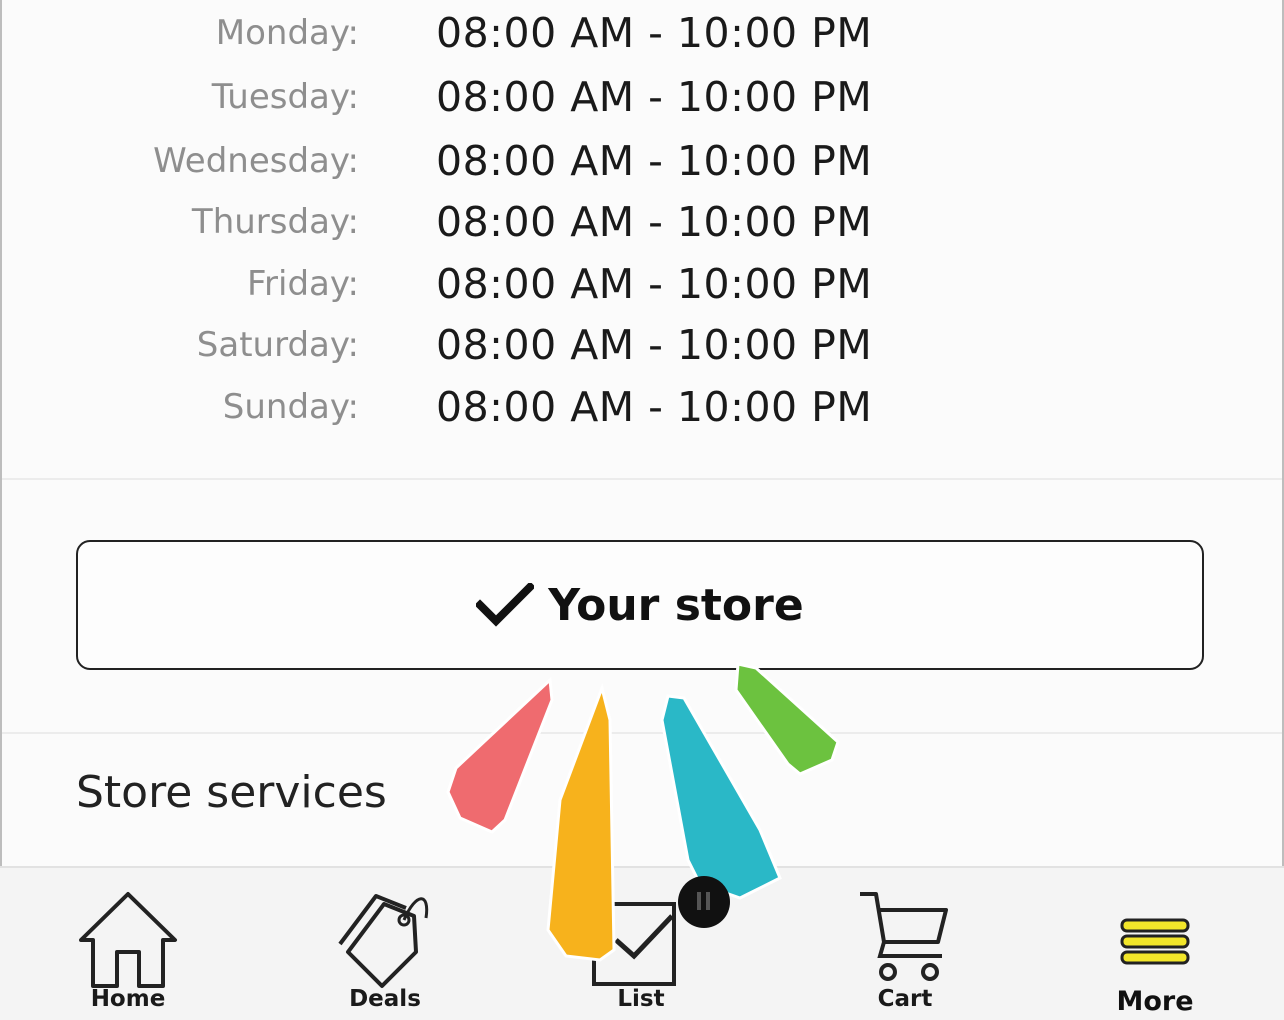 Image resolution: width=1284 pixels, height=1020 pixels. I want to click on day-label: Sunday:, so click(290, 407).